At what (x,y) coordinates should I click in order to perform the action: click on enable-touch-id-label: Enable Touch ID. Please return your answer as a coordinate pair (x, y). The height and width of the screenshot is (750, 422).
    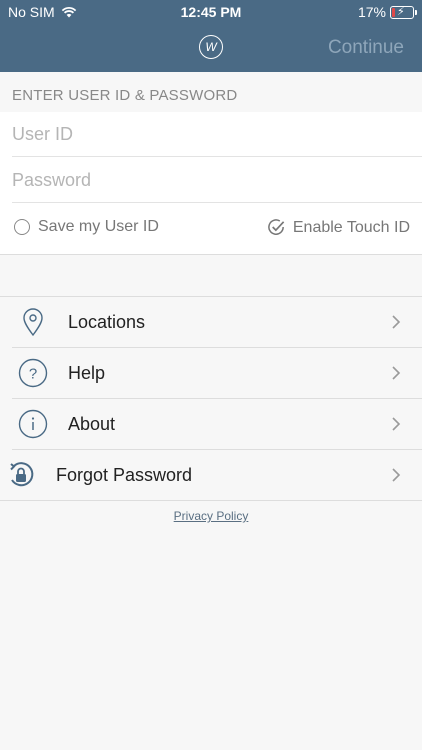
    Looking at the image, I should click on (351, 227).